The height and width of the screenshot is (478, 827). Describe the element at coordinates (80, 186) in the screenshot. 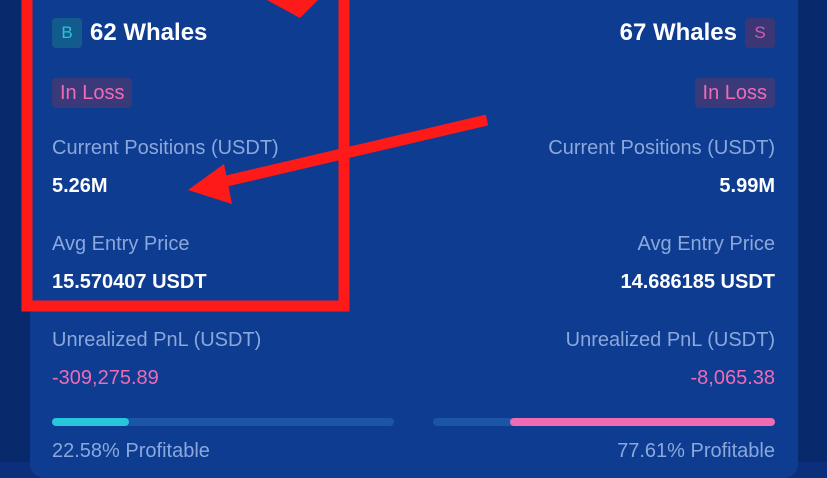

I see `buy-current-positions-value: 5.26M` at that location.